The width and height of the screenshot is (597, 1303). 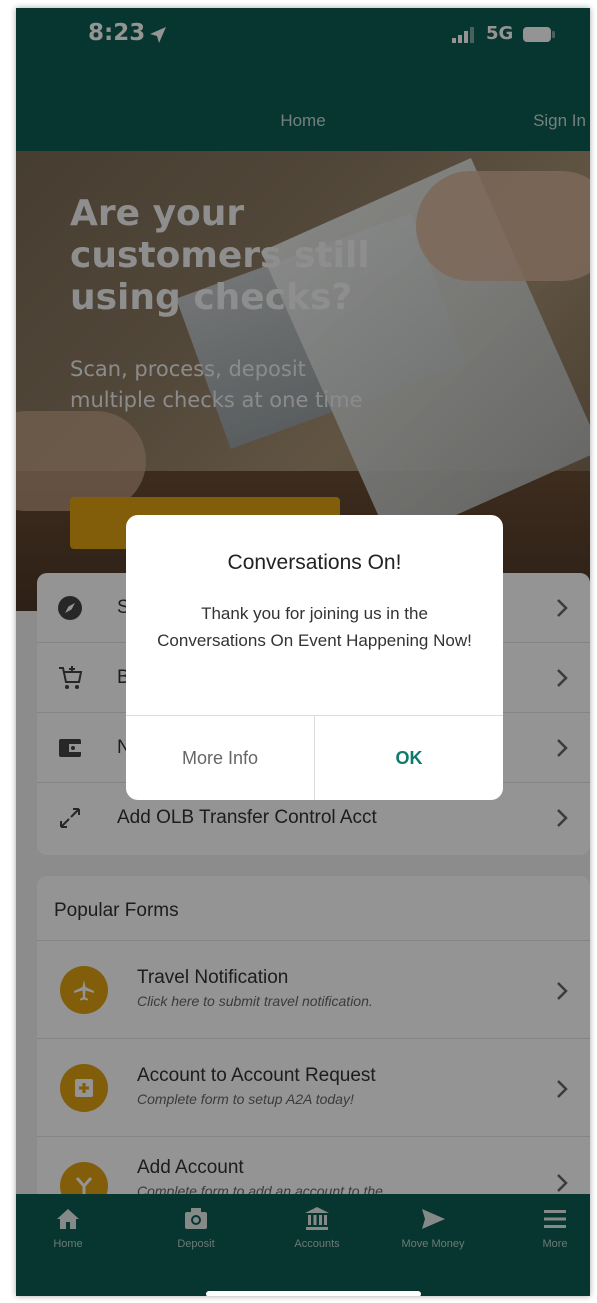 I want to click on dialog-button-row: More Info OK, so click(x=314, y=757).